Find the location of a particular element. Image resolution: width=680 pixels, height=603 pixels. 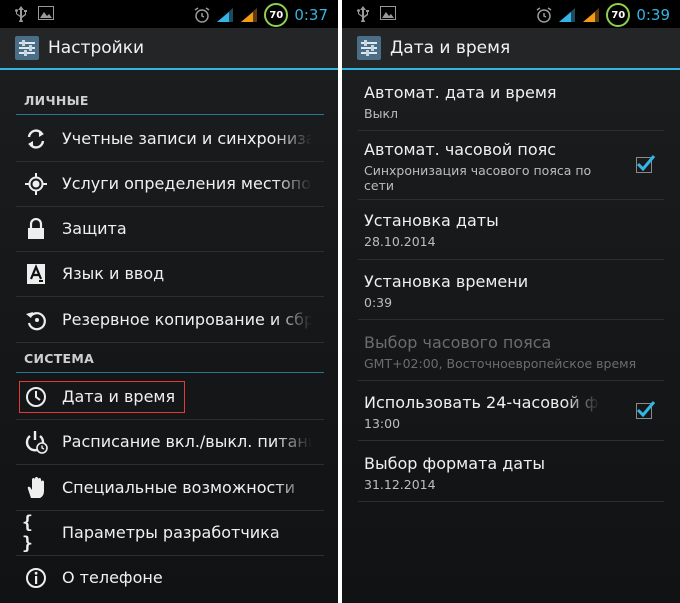

pref-auto-date-time: Автомат. дата и время Выкл is located at coordinates (511, 100).